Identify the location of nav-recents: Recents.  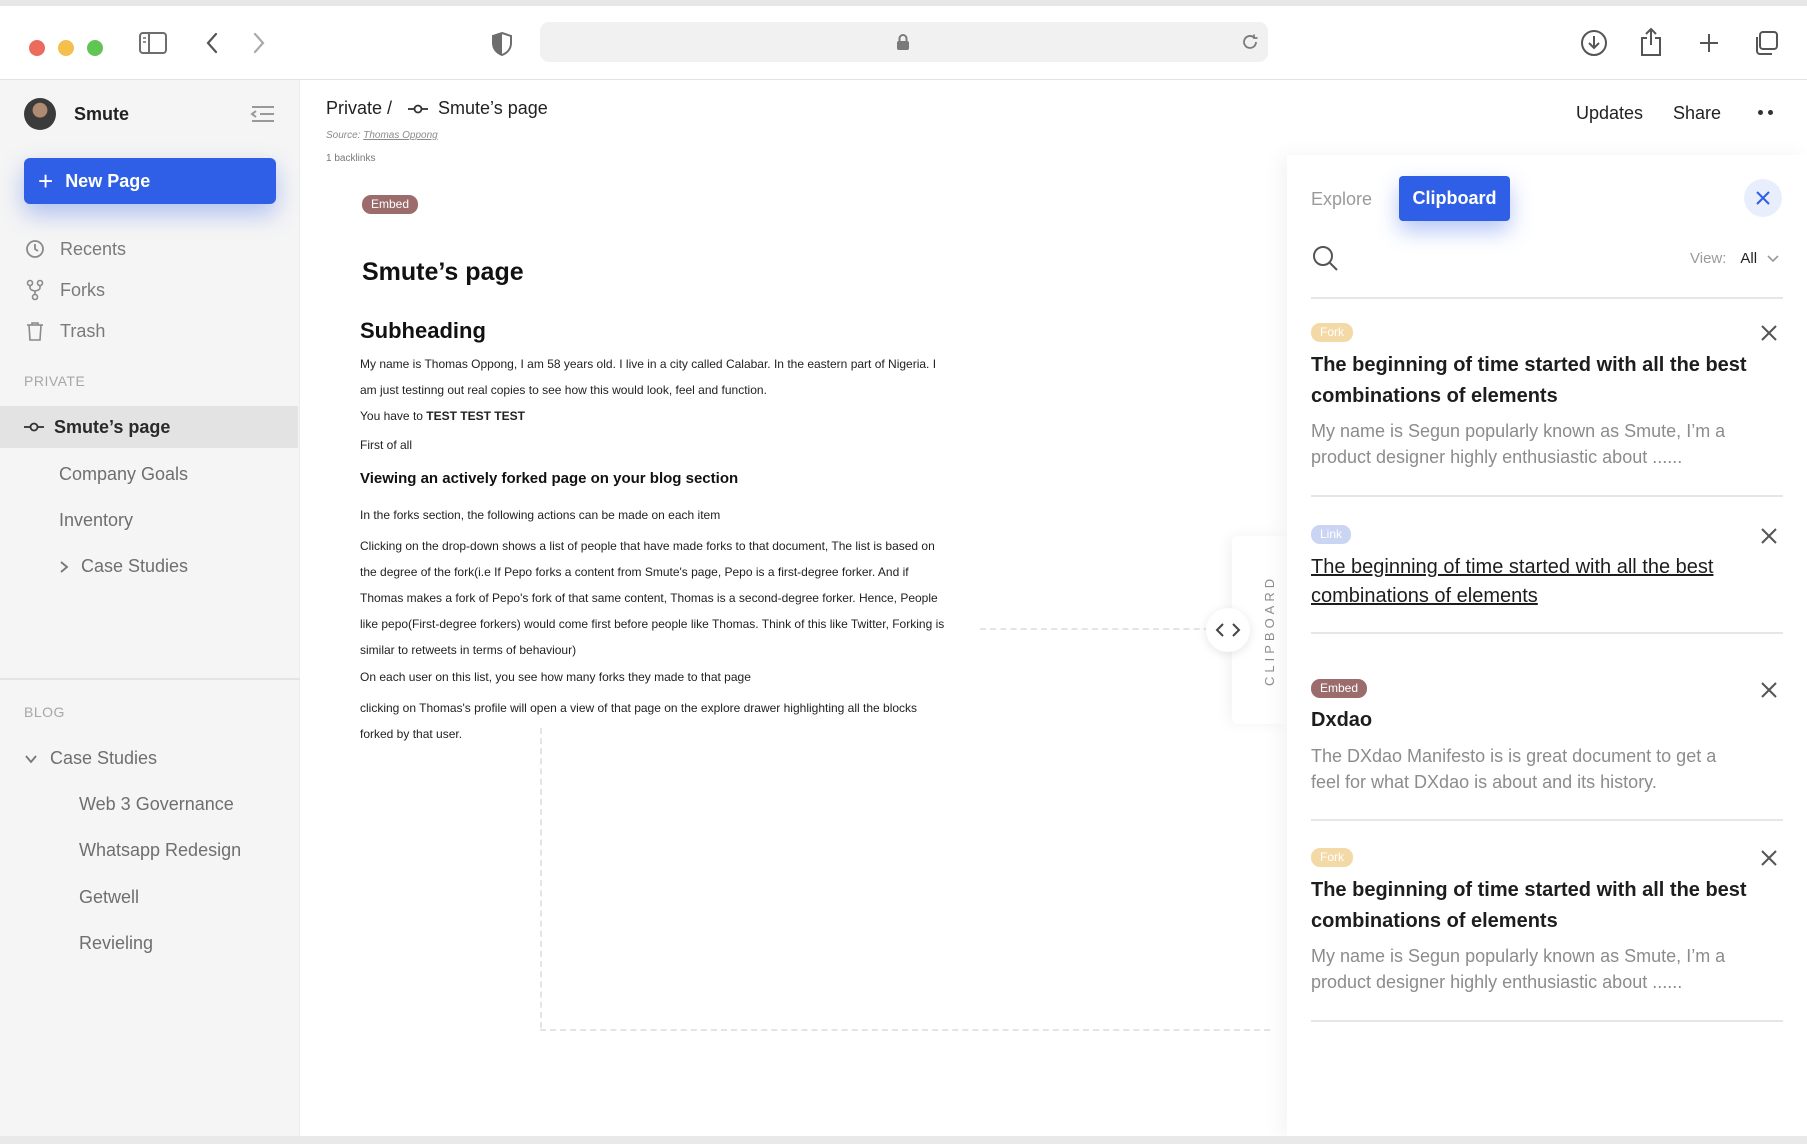
(75, 249).